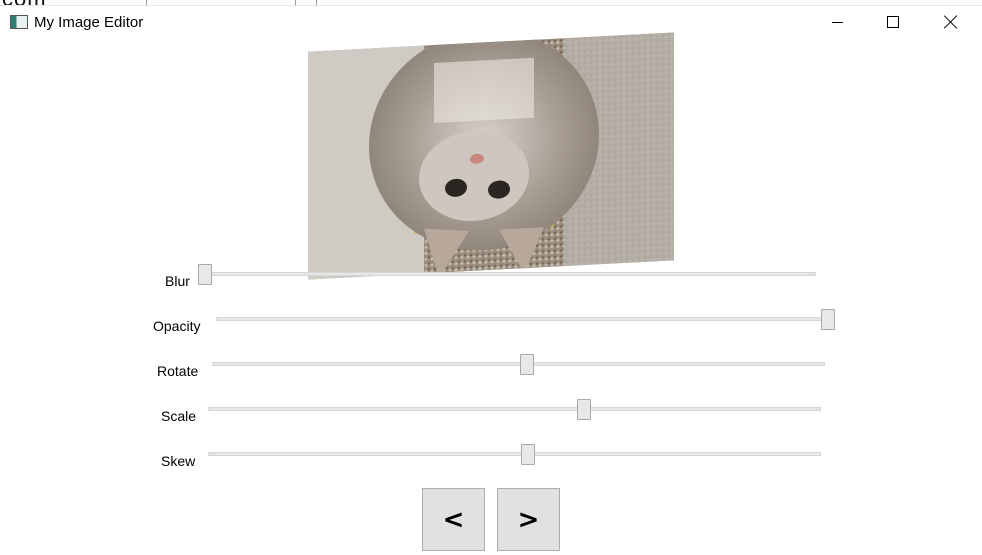  What do you see at coordinates (178, 371) in the screenshot?
I see `rotate-label: Rotate` at bounding box center [178, 371].